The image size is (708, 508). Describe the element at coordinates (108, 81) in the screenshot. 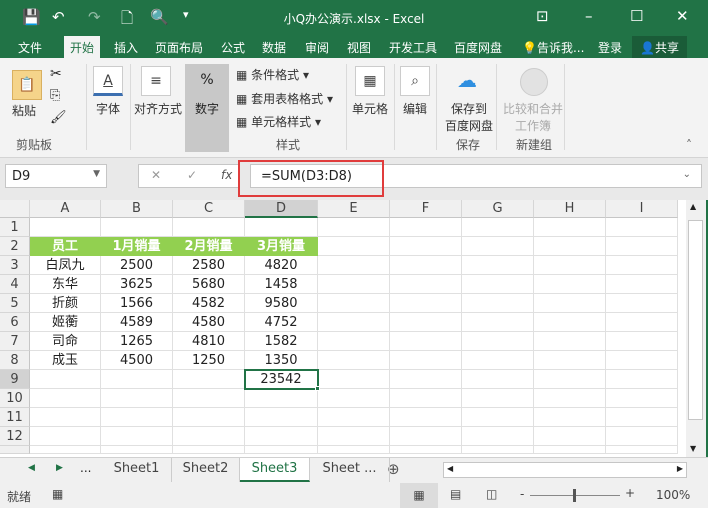

I see `font-icon: A` at that location.